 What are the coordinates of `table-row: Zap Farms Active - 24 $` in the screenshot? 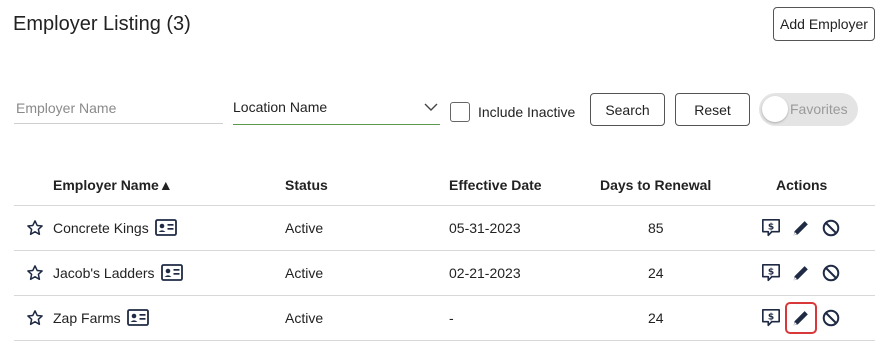 It's located at (444, 318).